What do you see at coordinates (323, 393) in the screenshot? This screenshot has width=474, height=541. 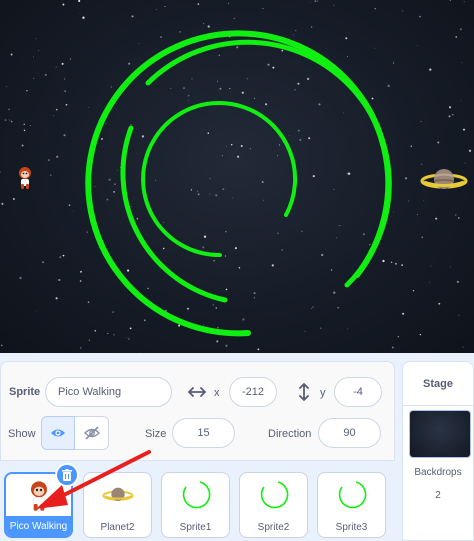 I see `y-label: y` at bounding box center [323, 393].